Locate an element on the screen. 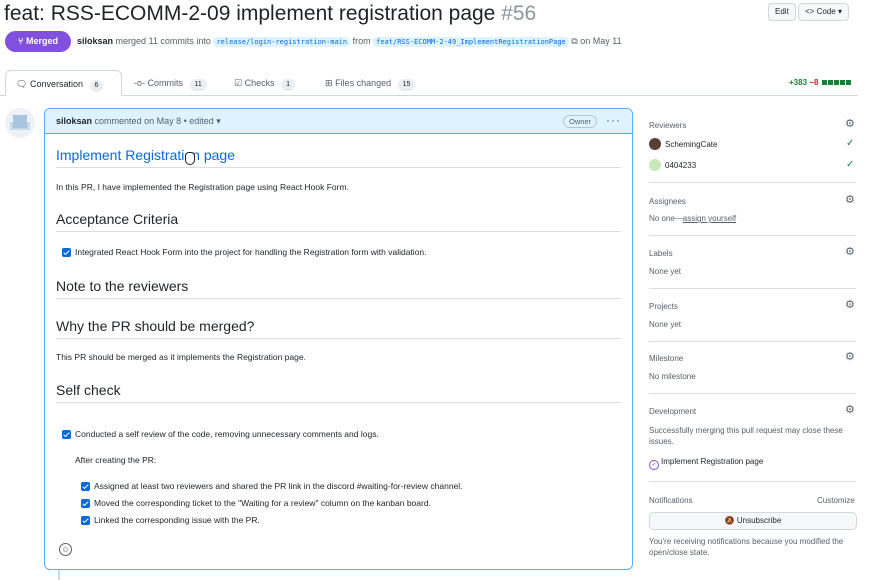  pr-number: #56 is located at coordinates (519, 13).